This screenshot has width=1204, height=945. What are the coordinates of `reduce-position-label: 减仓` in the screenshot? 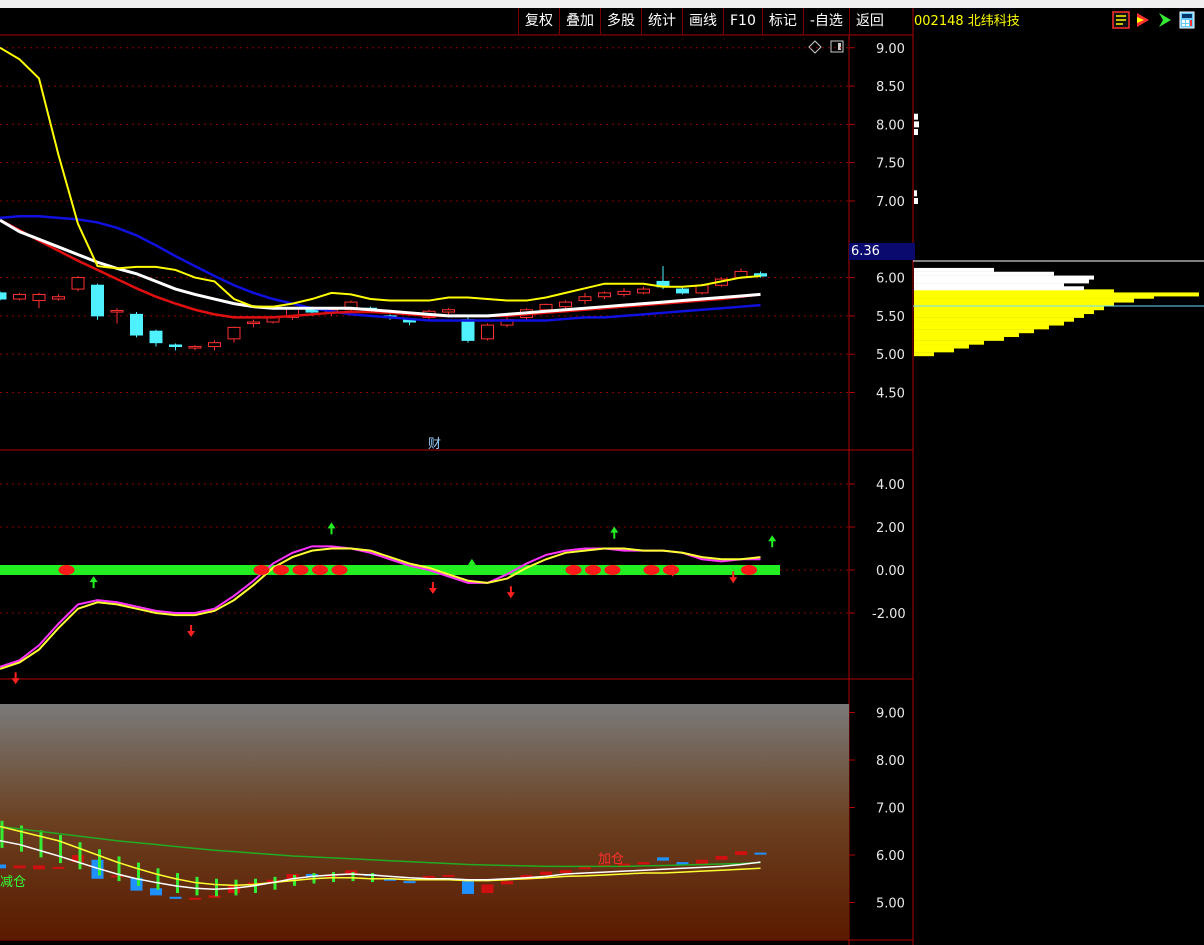 It's located at (13, 882).